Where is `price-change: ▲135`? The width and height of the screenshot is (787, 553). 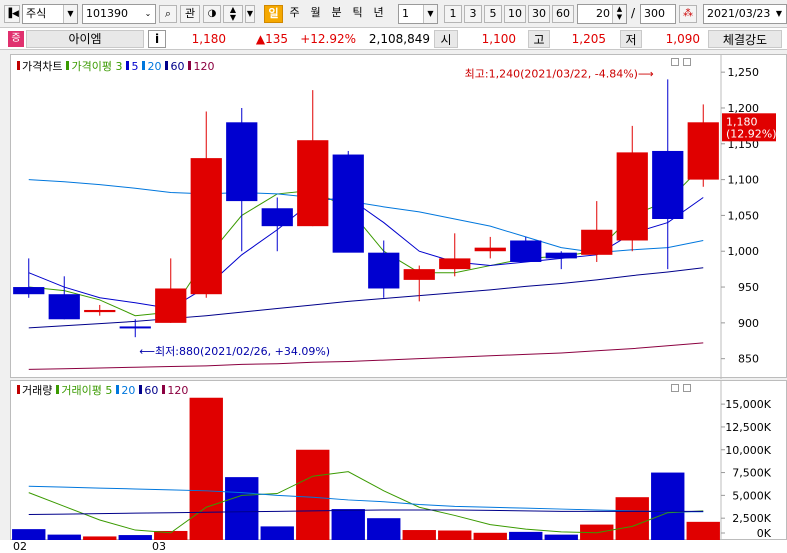
price-change: ▲135 is located at coordinates (271, 39).